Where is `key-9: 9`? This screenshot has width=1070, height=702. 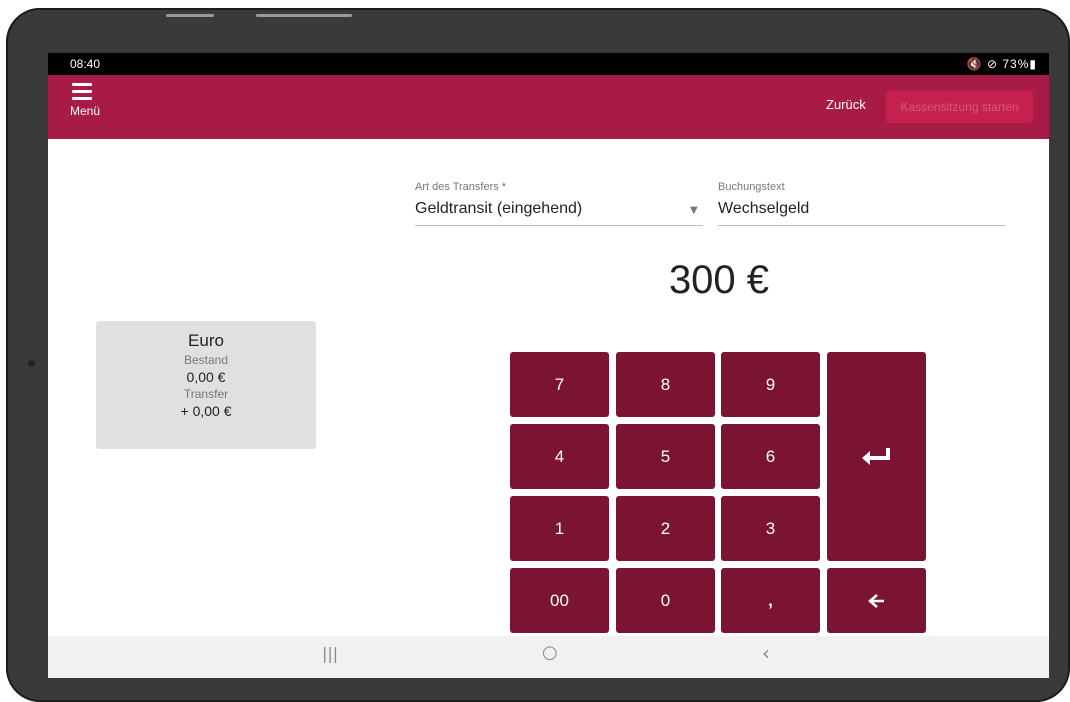 key-9: 9 is located at coordinates (770, 384).